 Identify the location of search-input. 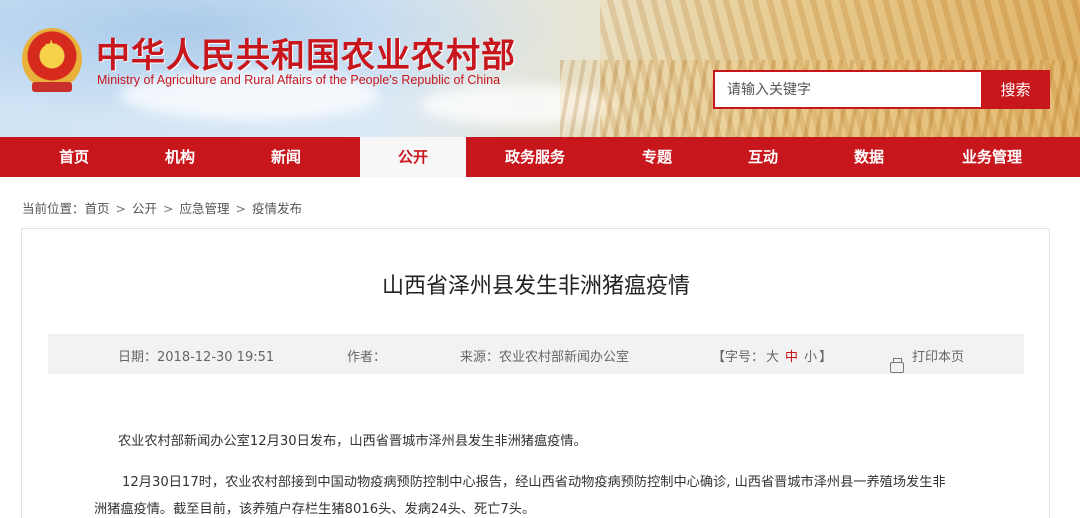
(847, 89).